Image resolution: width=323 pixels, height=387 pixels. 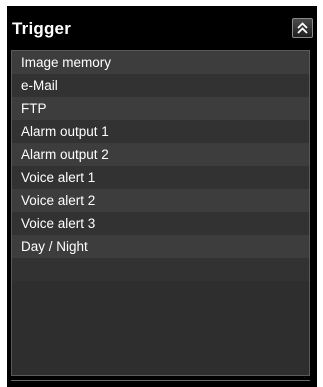 I want to click on list-item-ftp: FTP, so click(x=160, y=108).